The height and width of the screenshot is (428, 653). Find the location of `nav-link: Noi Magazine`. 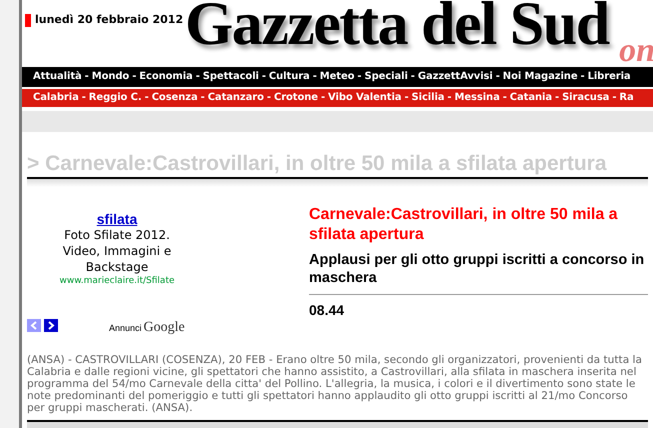

nav-link: Noi Magazine is located at coordinates (540, 76).